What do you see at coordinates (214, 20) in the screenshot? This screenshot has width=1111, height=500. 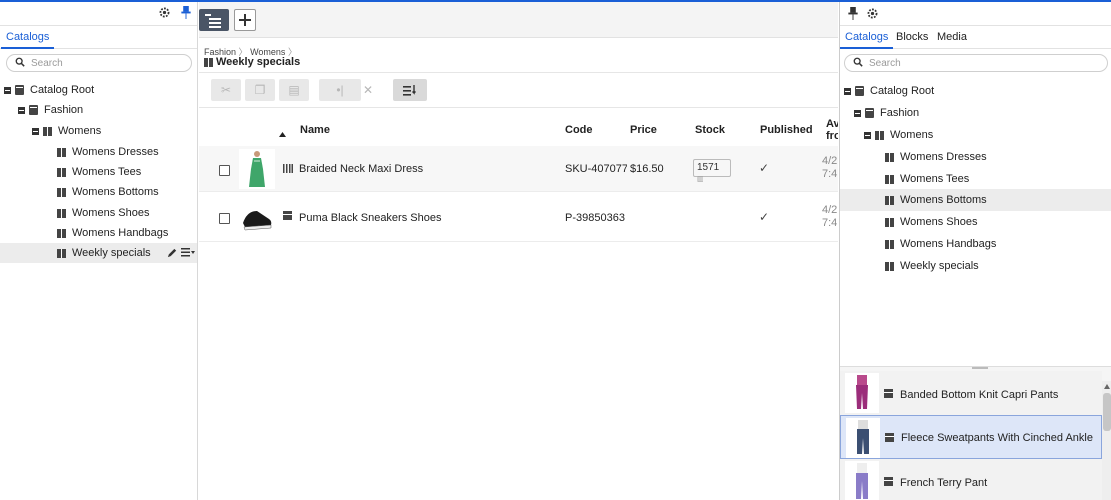 I see `toggle-tree-button` at bounding box center [214, 20].